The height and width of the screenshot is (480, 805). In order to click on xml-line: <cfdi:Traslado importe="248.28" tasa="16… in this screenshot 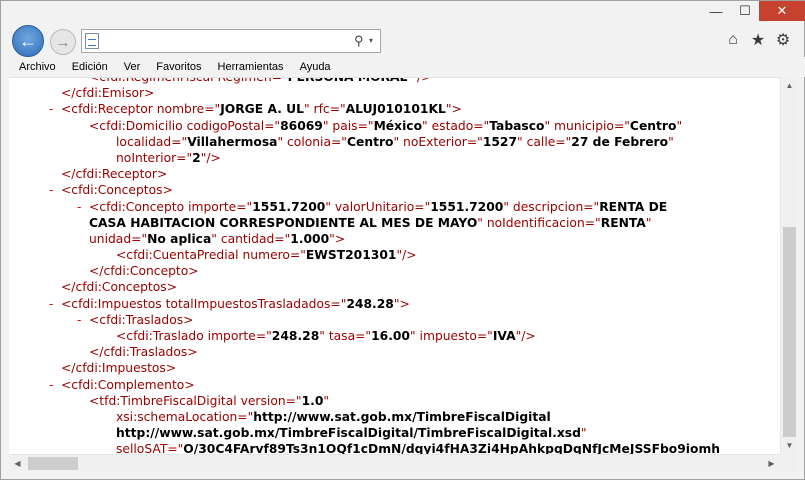, I will do `click(394, 336)`.